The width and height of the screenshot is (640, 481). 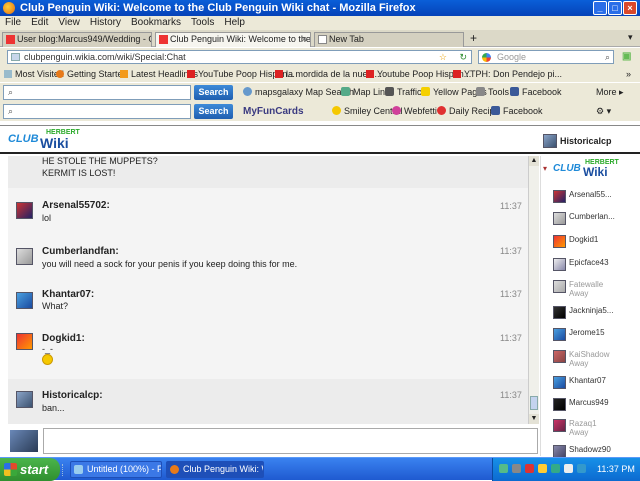 What do you see at coordinates (34, 74) in the screenshot?
I see `bookmark-most-visited: Most Visited` at bounding box center [34, 74].